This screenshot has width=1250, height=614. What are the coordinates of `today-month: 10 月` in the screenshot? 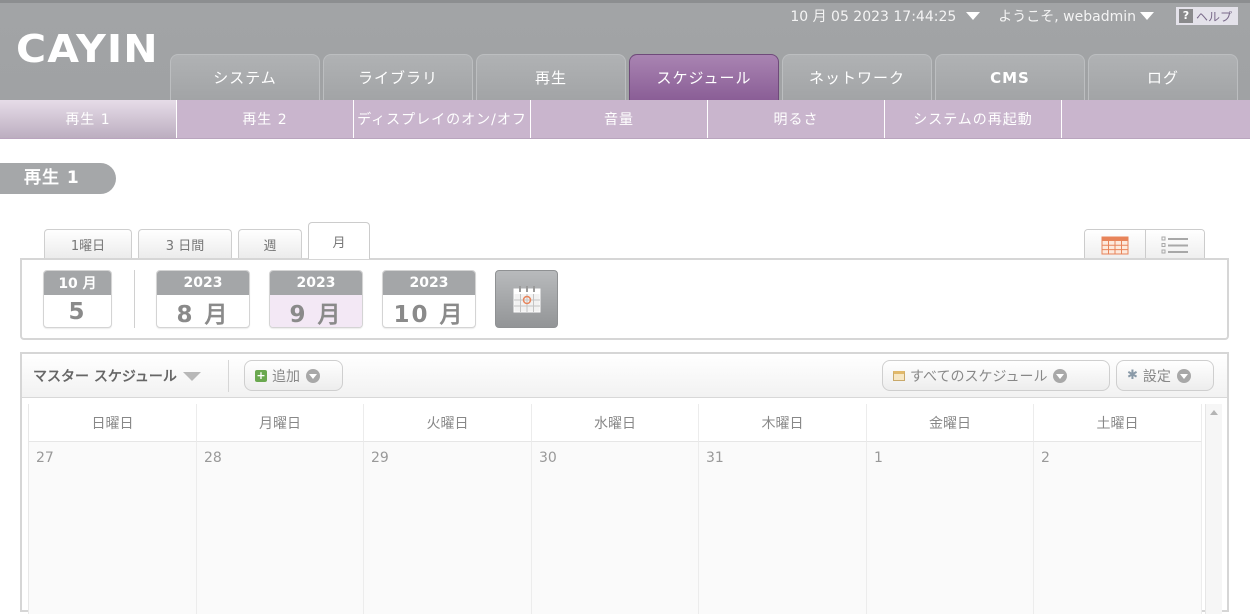 It's located at (77, 283).